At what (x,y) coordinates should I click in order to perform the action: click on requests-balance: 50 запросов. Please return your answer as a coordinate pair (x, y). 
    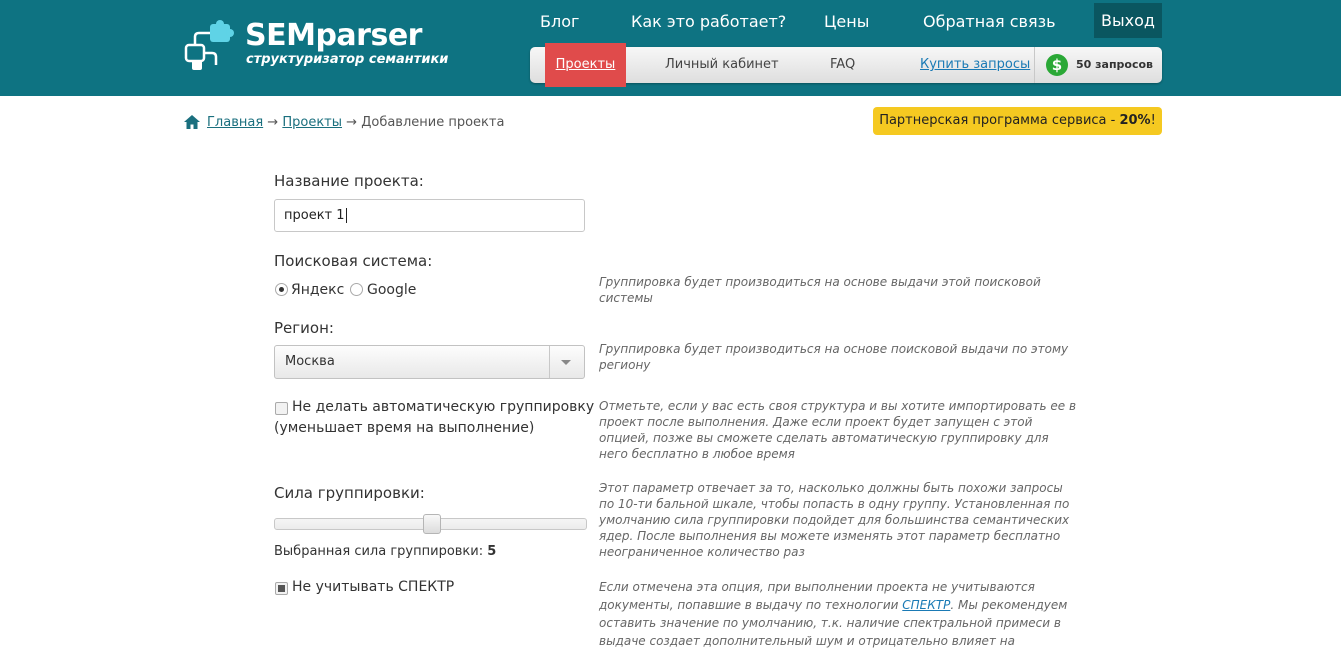
    Looking at the image, I should click on (1115, 64).